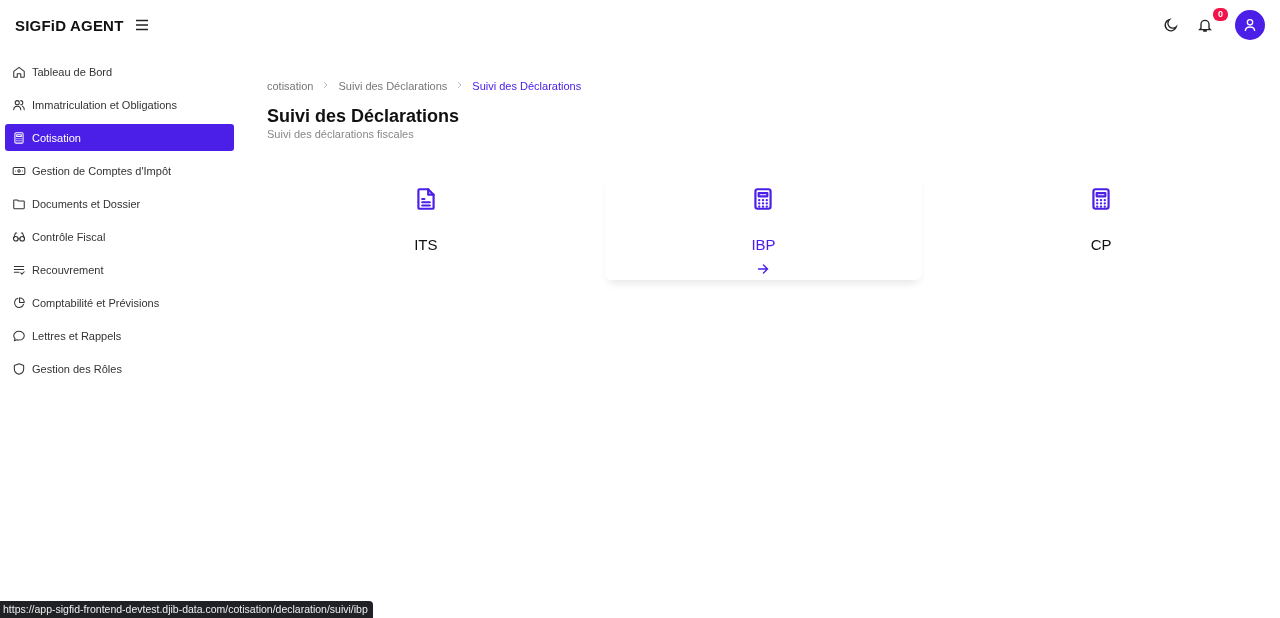  Describe the element at coordinates (119, 236) in the screenshot. I see `sidebar-item: Contrôle Fiscal` at that location.